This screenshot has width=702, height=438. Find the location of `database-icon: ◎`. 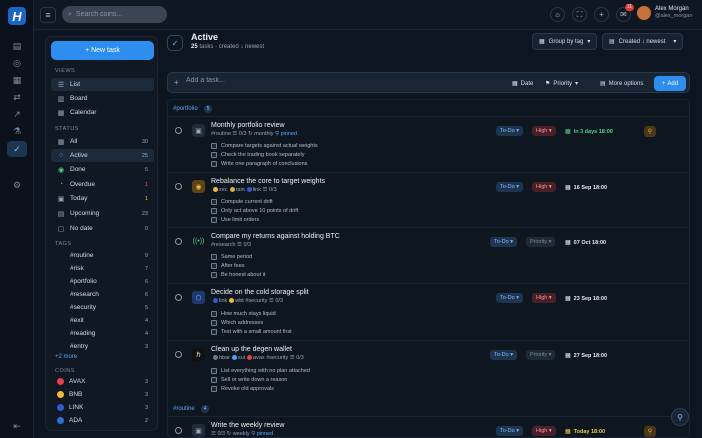

database-icon: ◎ is located at coordinates (17, 63).